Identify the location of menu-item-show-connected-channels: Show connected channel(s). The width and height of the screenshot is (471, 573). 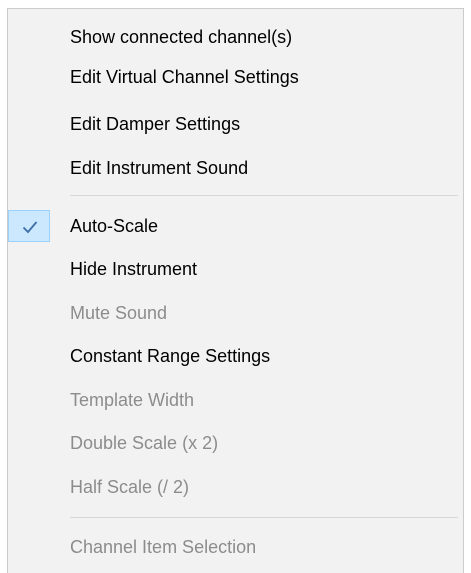
(235, 37).